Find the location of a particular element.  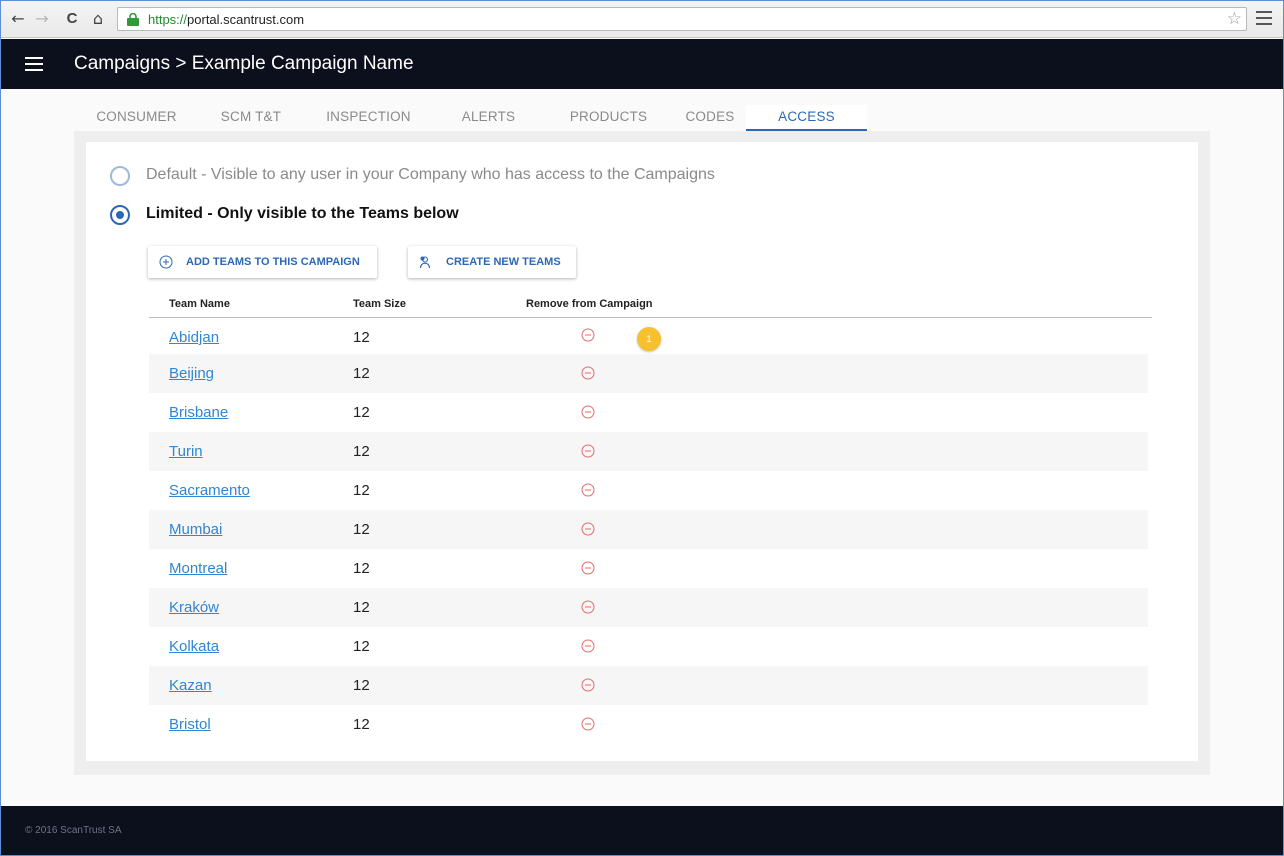

default-visibility-radio is located at coordinates (120, 176).